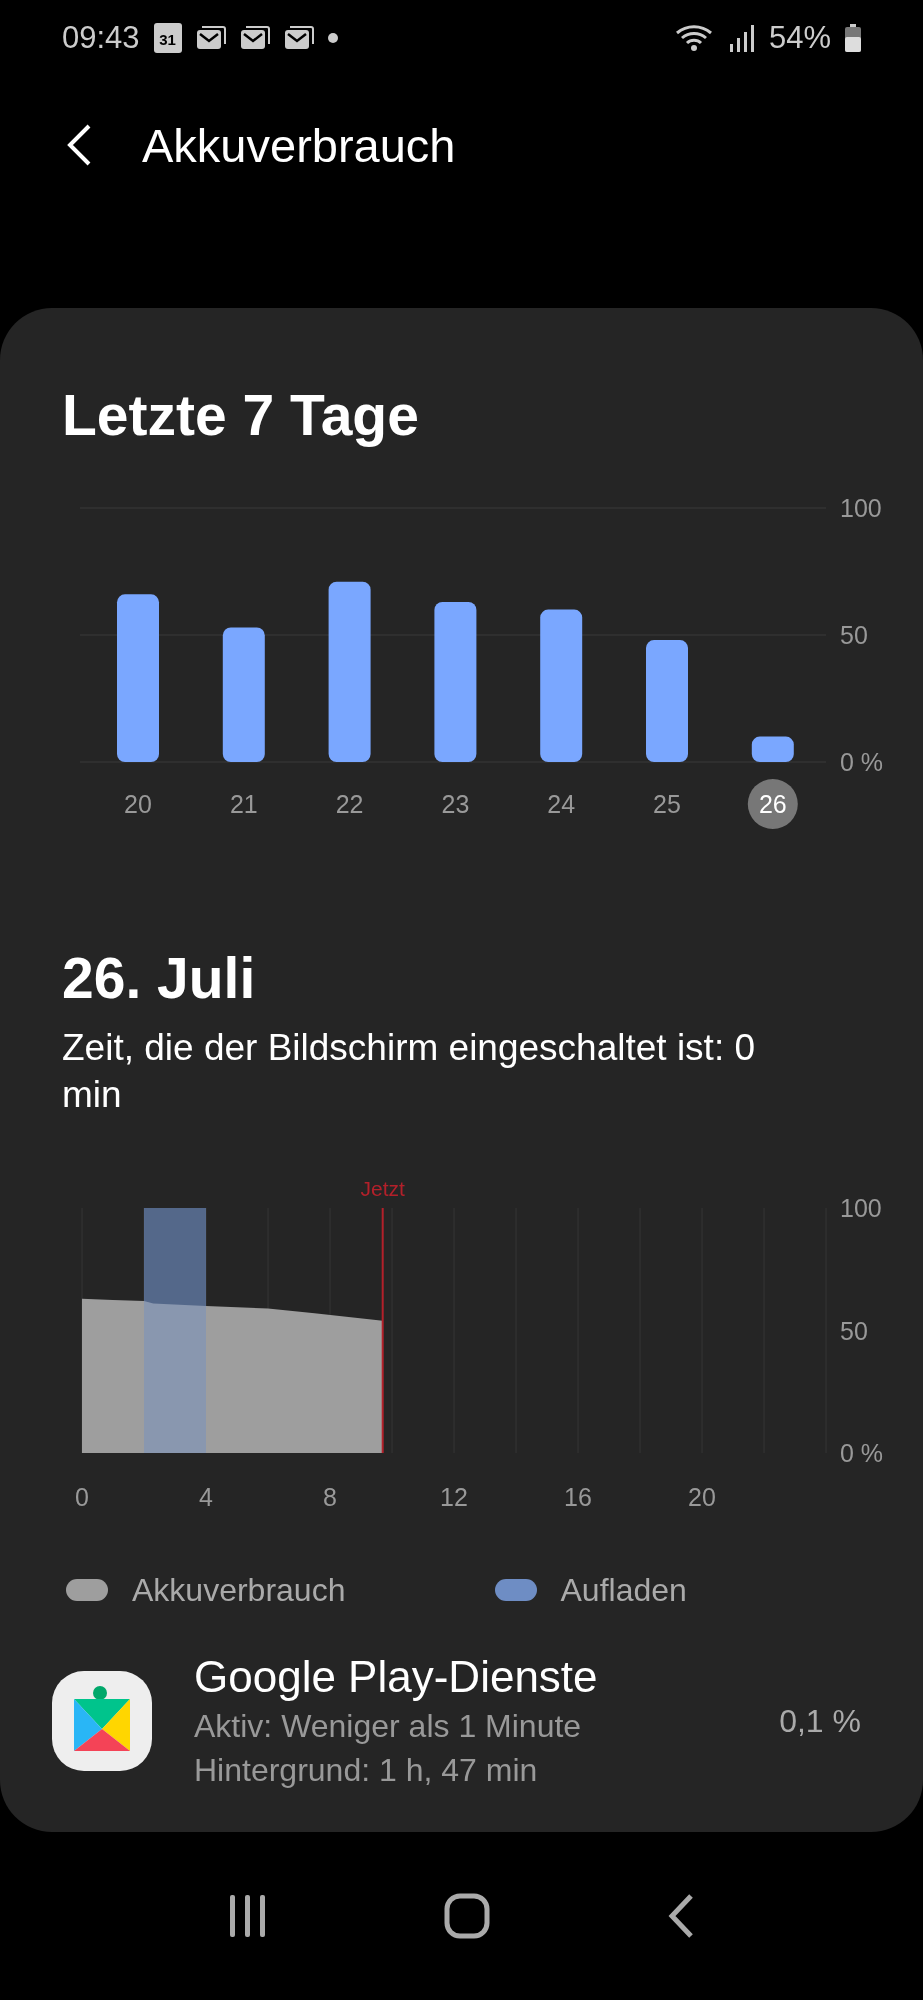 This screenshot has height=2000, width=923. What do you see at coordinates (330, 1497) in the screenshot?
I see `hour-label: 8` at bounding box center [330, 1497].